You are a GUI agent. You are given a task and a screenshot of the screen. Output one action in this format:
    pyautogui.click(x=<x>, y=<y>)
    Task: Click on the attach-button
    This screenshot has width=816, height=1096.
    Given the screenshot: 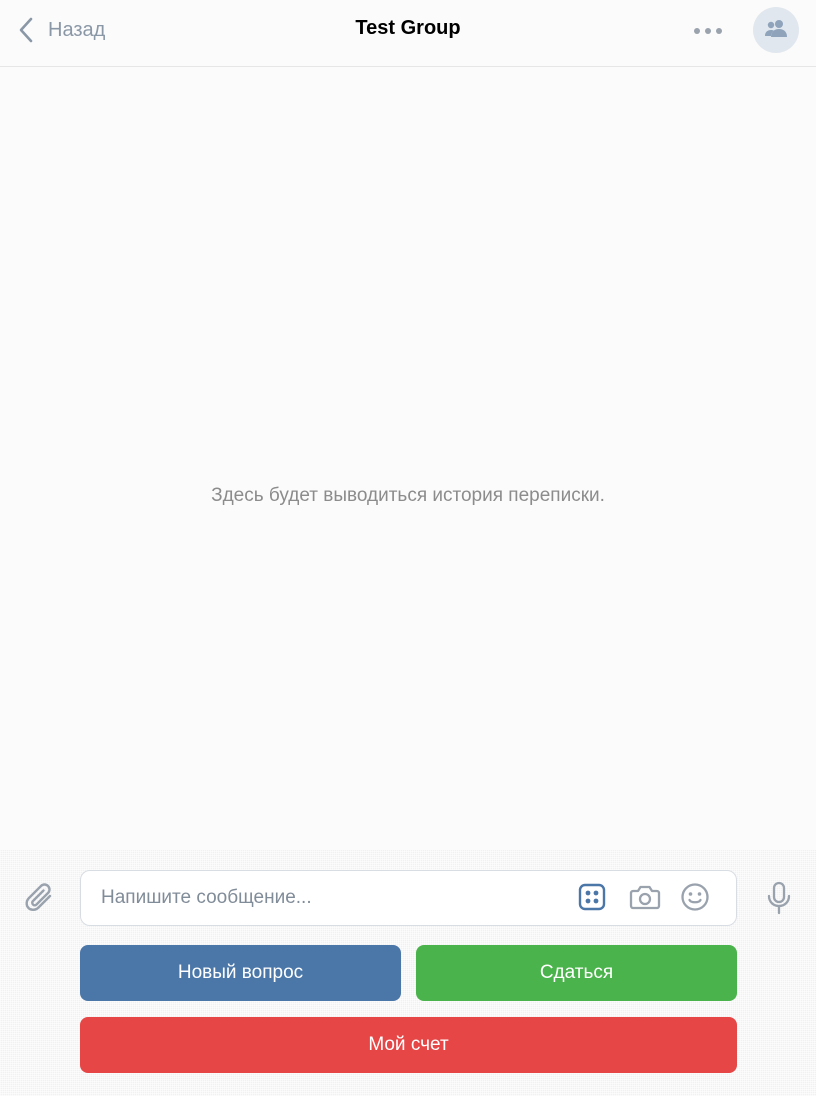 What is the action you would take?
    pyautogui.click(x=40, y=900)
    